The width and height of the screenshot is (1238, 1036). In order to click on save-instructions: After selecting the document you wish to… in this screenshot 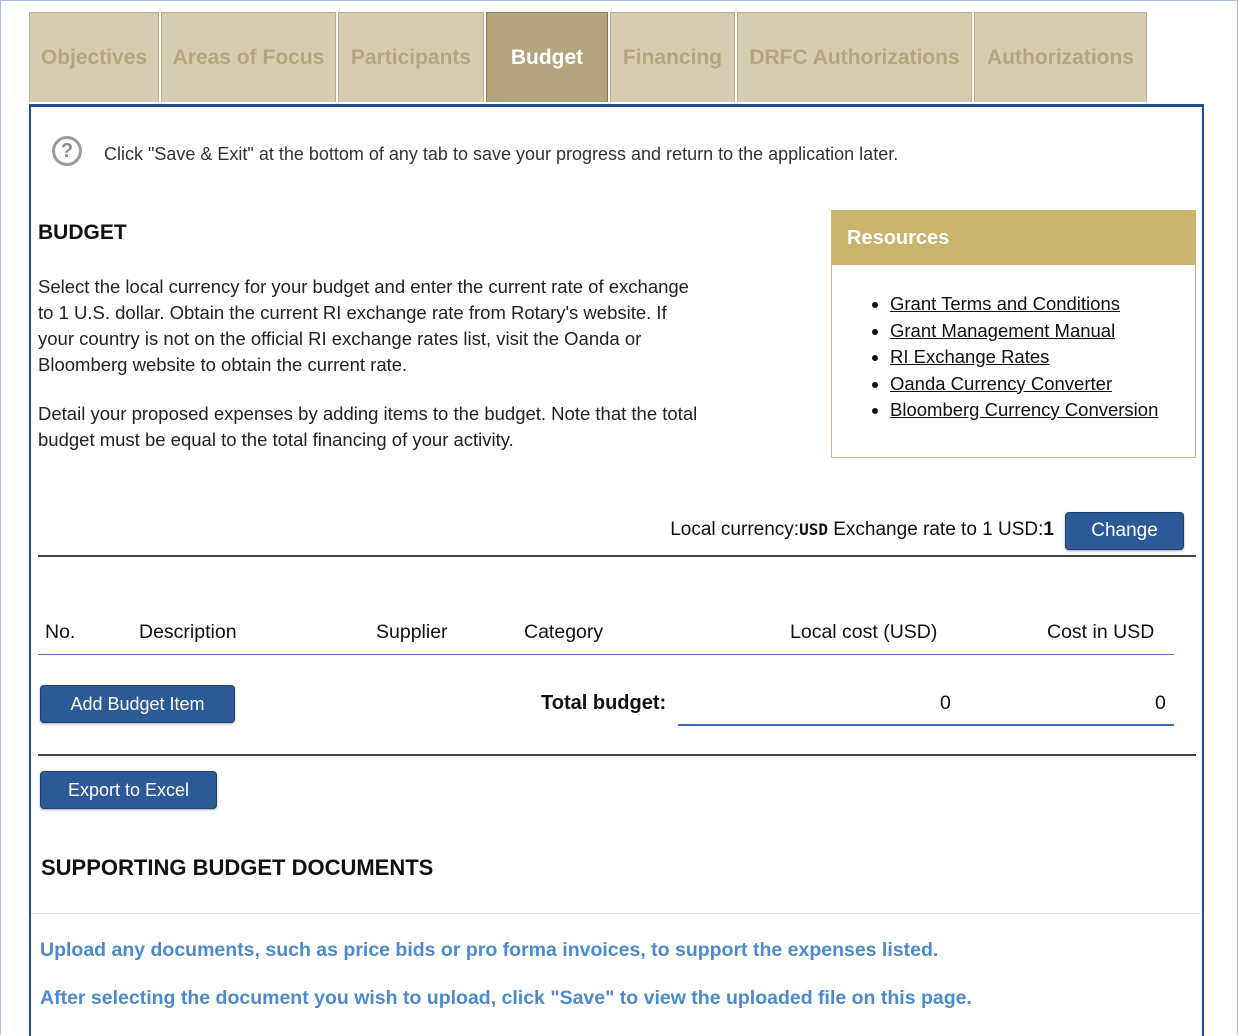, I will do `click(506, 998)`.